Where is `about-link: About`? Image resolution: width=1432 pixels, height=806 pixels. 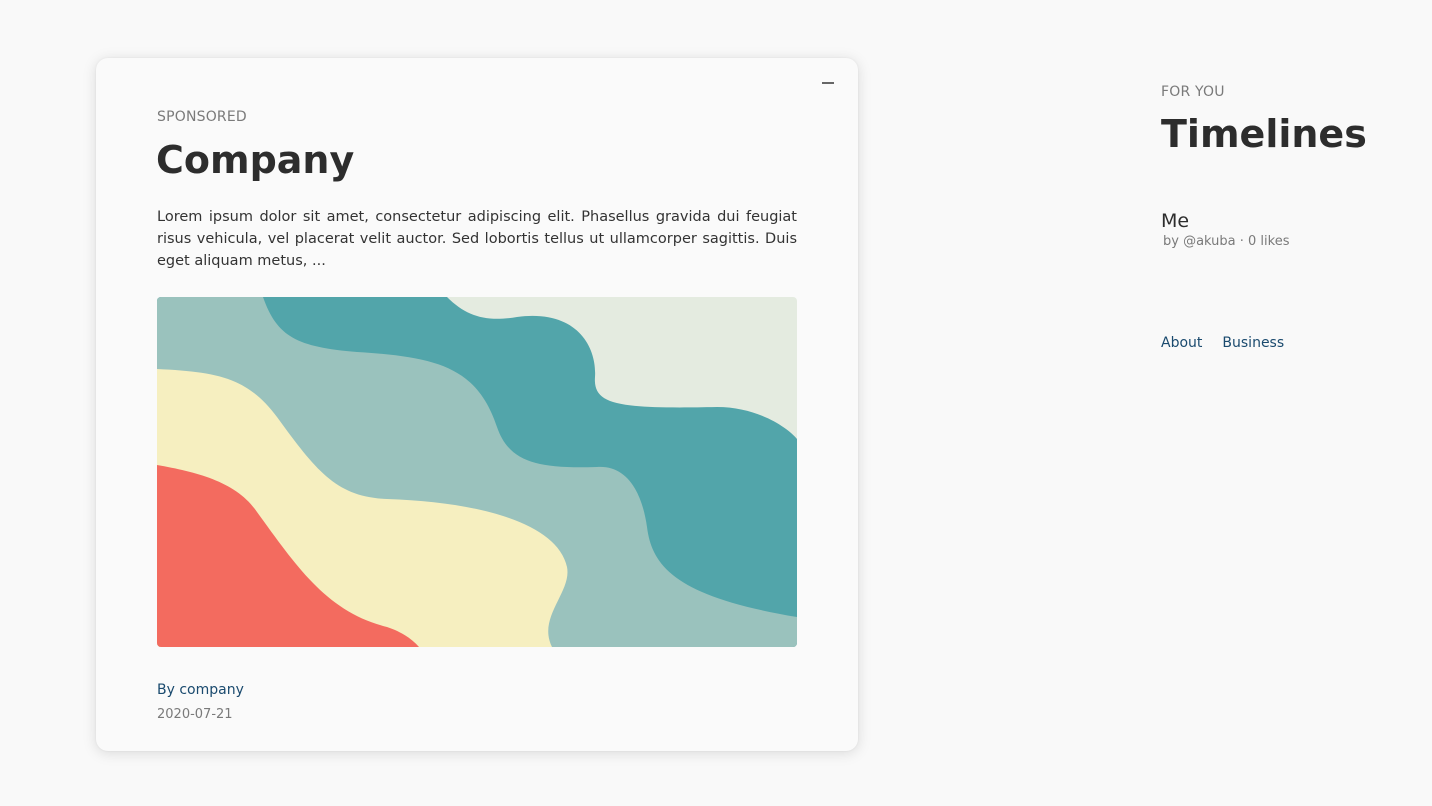
about-link: About is located at coordinates (1181, 343).